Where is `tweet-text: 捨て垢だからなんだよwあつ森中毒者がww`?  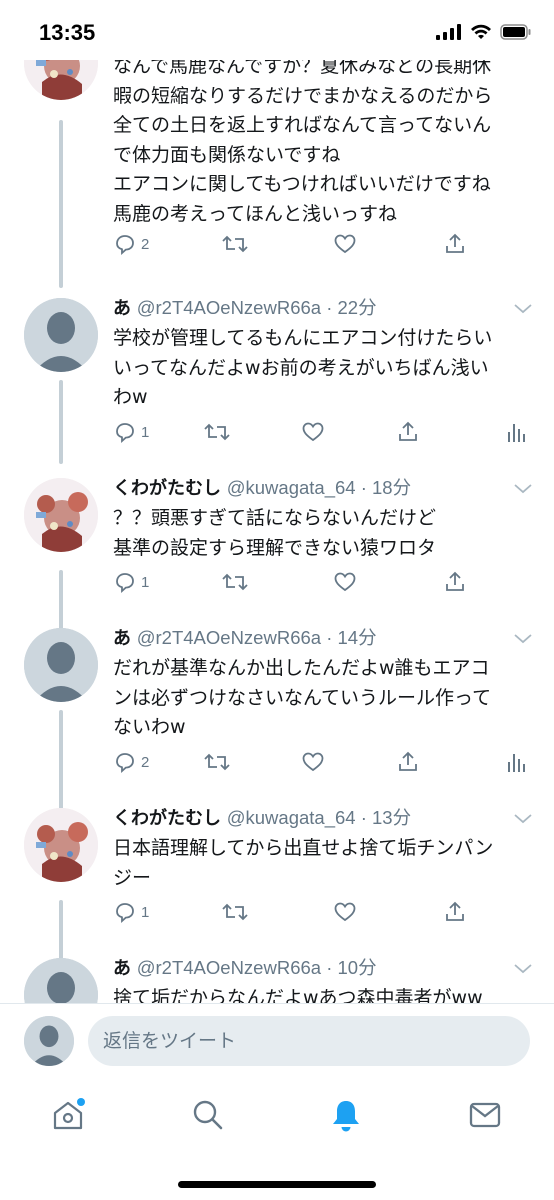
tweet-text: 捨て垢だからなんだよwあつ森中毒者がww is located at coordinates (298, 995).